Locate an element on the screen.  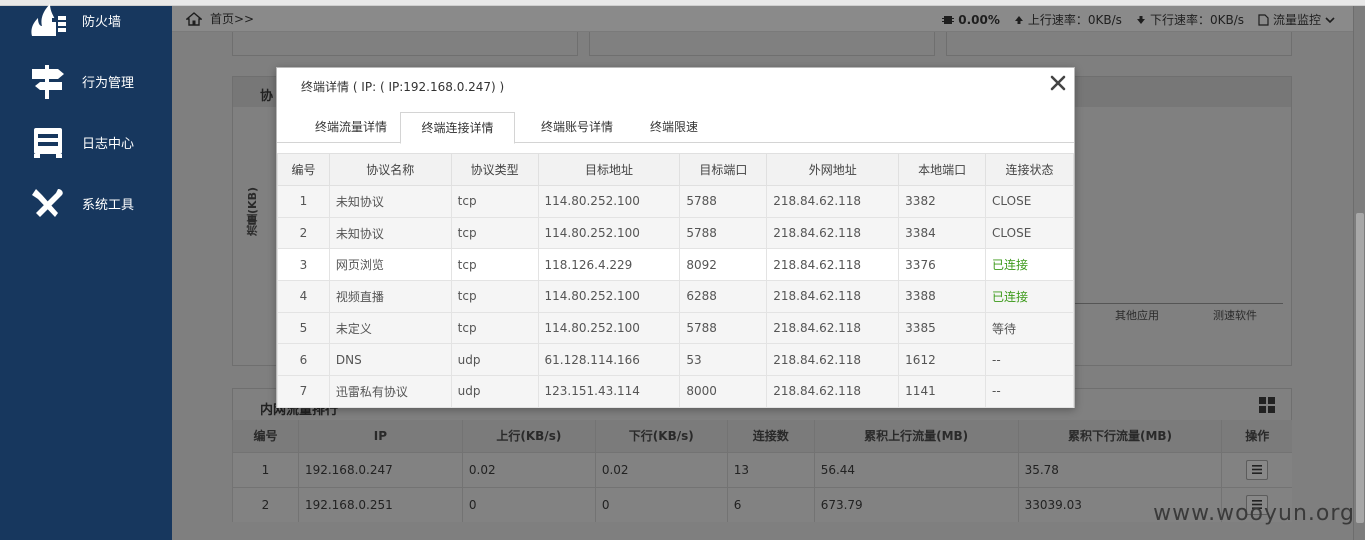
cell-protocol-name: 视频直播 is located at coordinates (390, 296).